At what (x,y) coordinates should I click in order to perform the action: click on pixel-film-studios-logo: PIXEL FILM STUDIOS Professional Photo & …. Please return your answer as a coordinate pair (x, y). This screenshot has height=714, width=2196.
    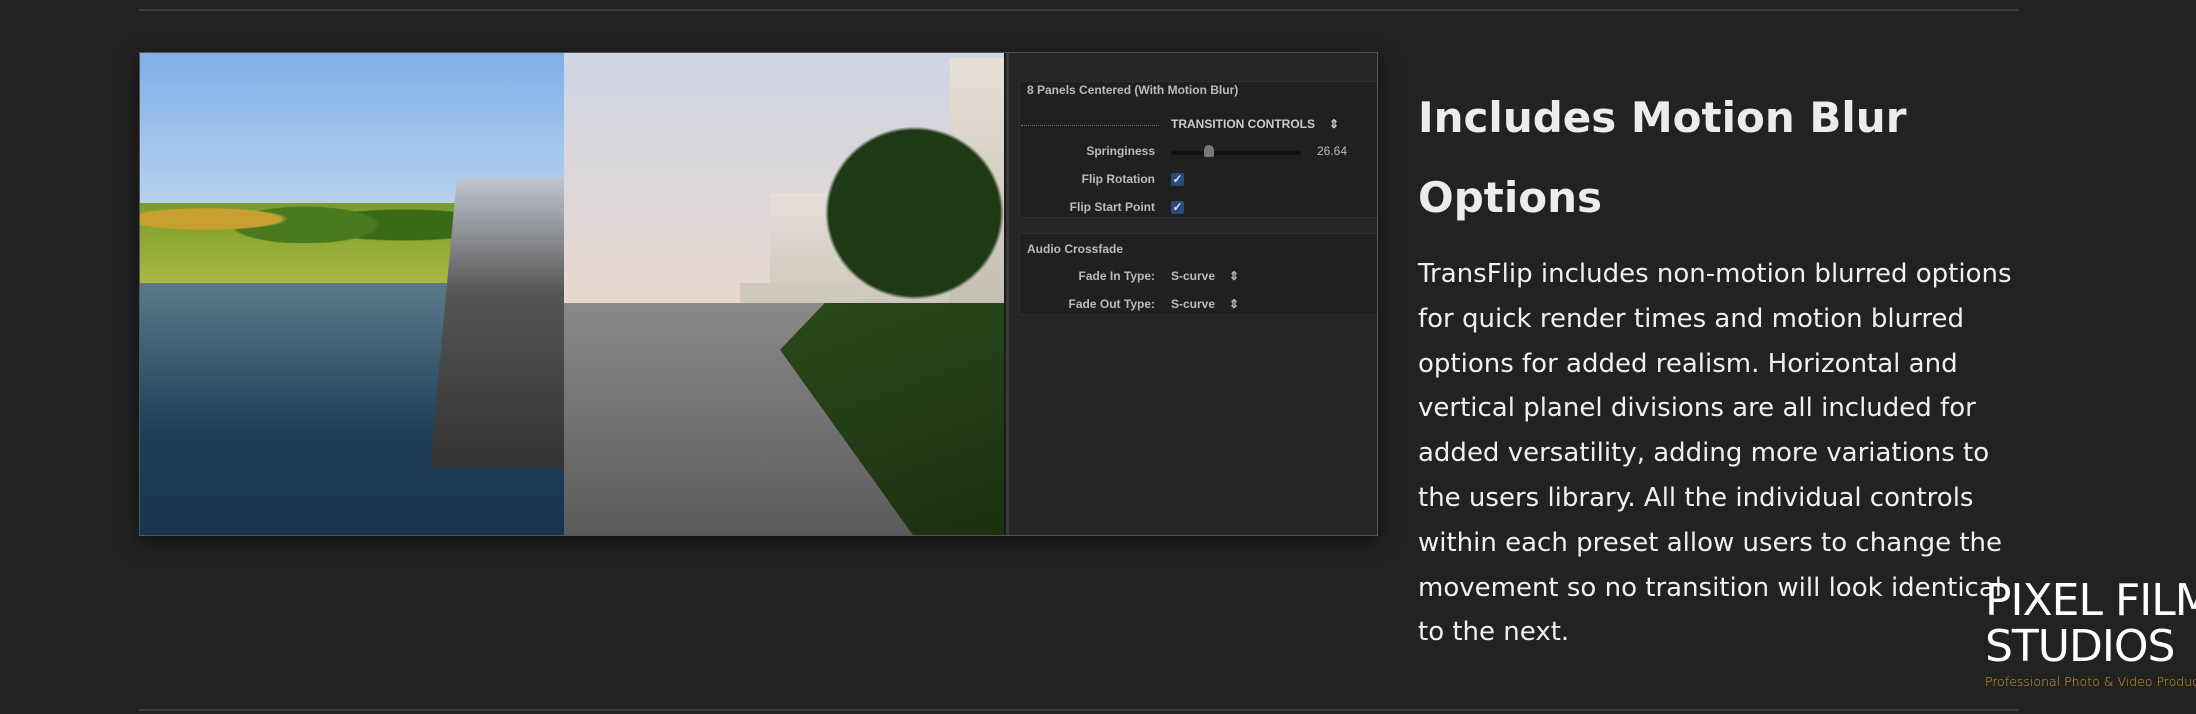
    Looking at the image, I should click on (2090, 632).